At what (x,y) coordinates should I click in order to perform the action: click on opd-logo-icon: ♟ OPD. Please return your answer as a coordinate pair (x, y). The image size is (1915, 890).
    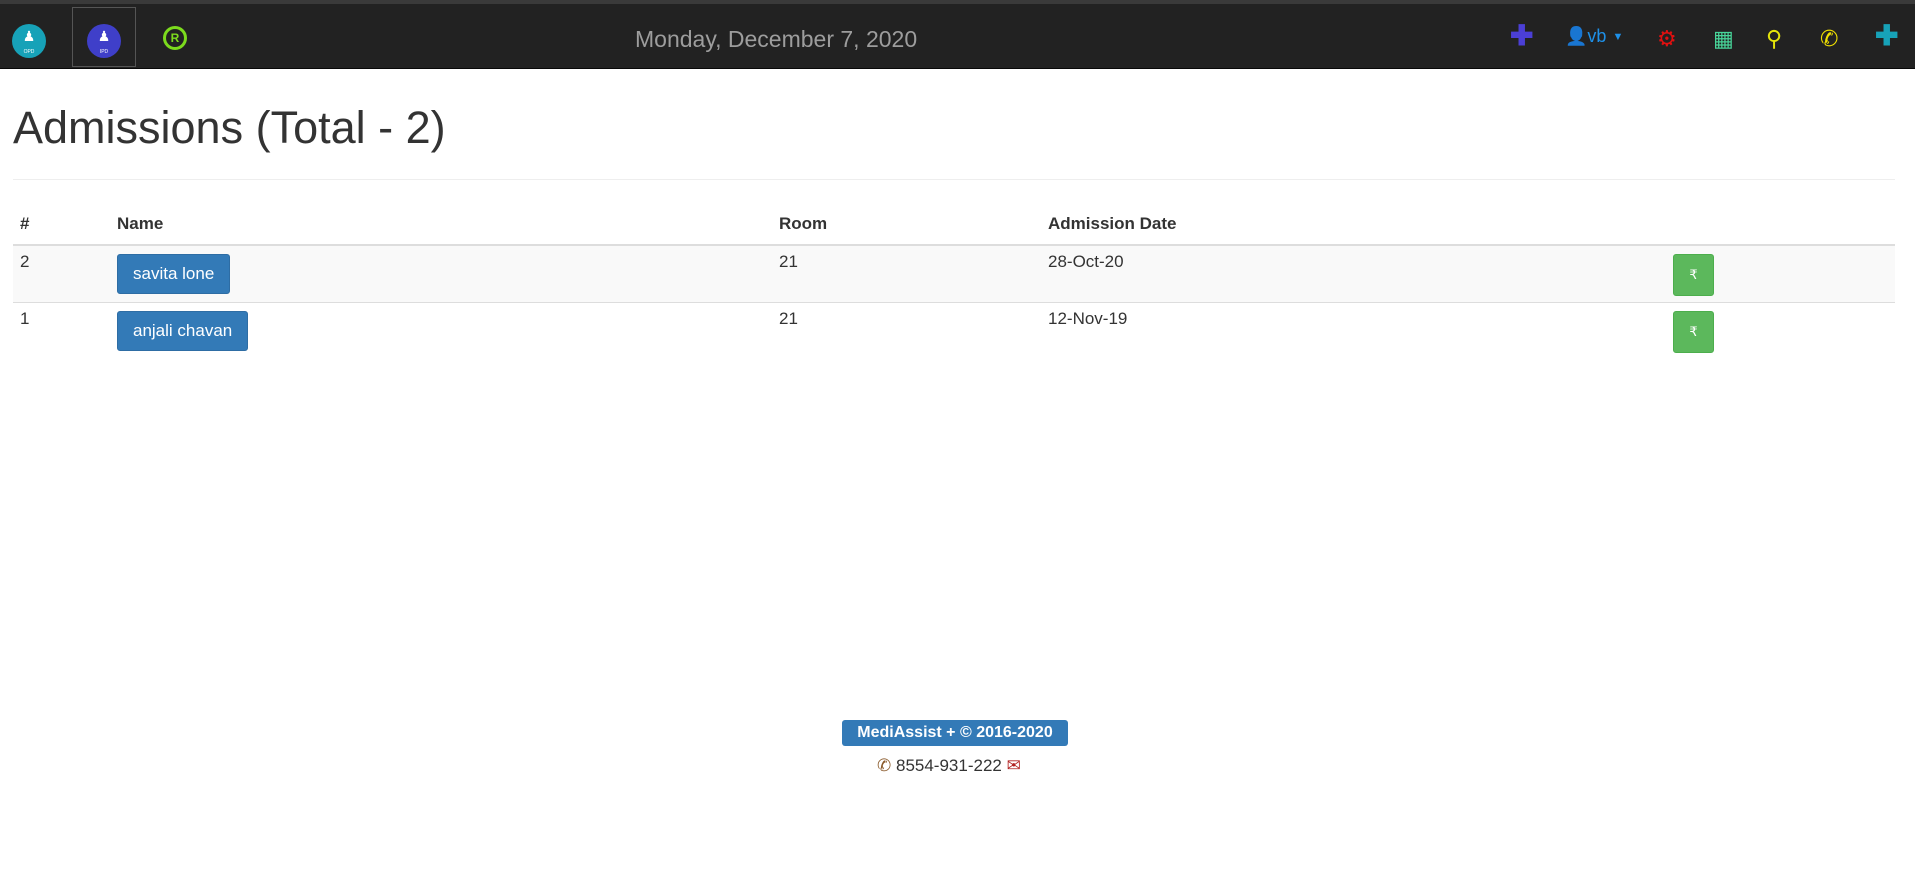
    Looking at the image, I should click on (29, 41).